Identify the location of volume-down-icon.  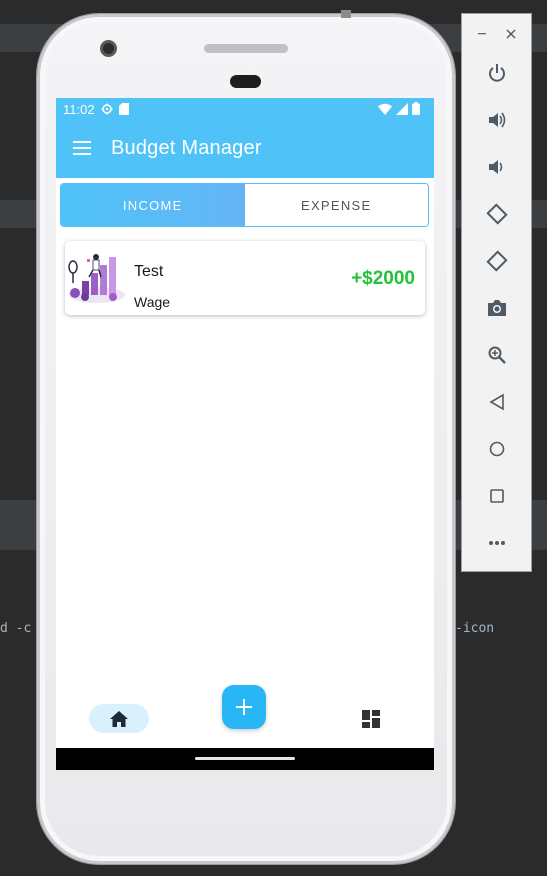
(497, 167).